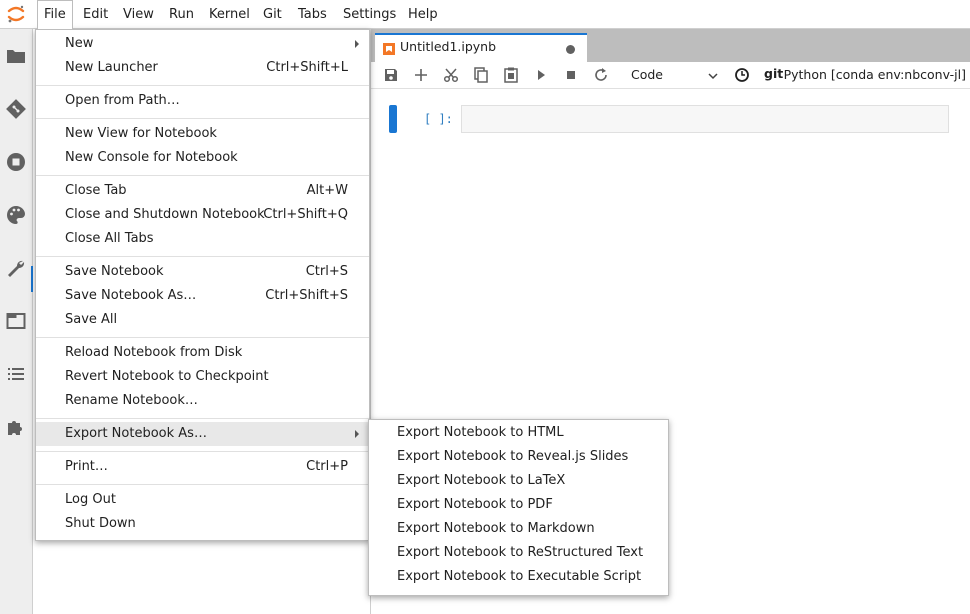 The height and width of the screenshot is (614, 970). What do you see at coordinates (138, 14) in the screenshot?
I see `menu-view: View` at bounding box center [138, 14].